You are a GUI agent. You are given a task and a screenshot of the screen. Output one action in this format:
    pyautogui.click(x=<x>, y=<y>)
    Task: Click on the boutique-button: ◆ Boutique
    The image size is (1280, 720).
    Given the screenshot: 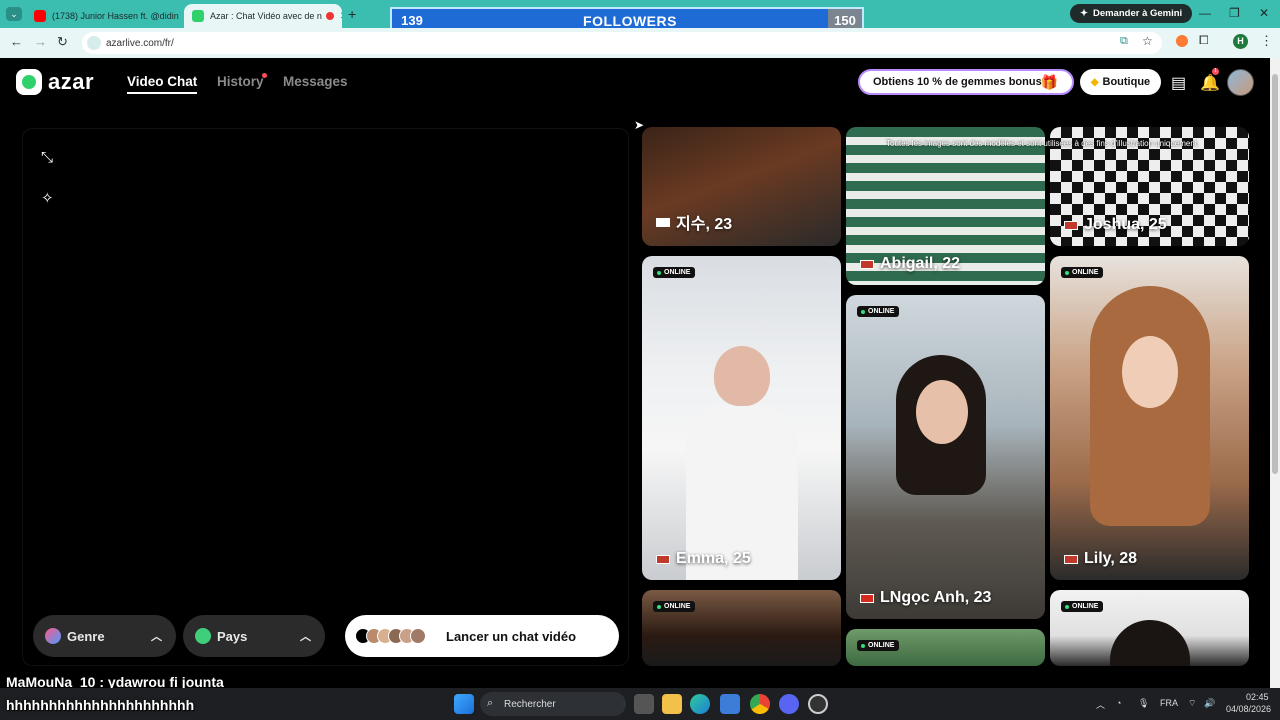 What is the action you would take?
    pyautogui.click(x=1120, y=82)
    